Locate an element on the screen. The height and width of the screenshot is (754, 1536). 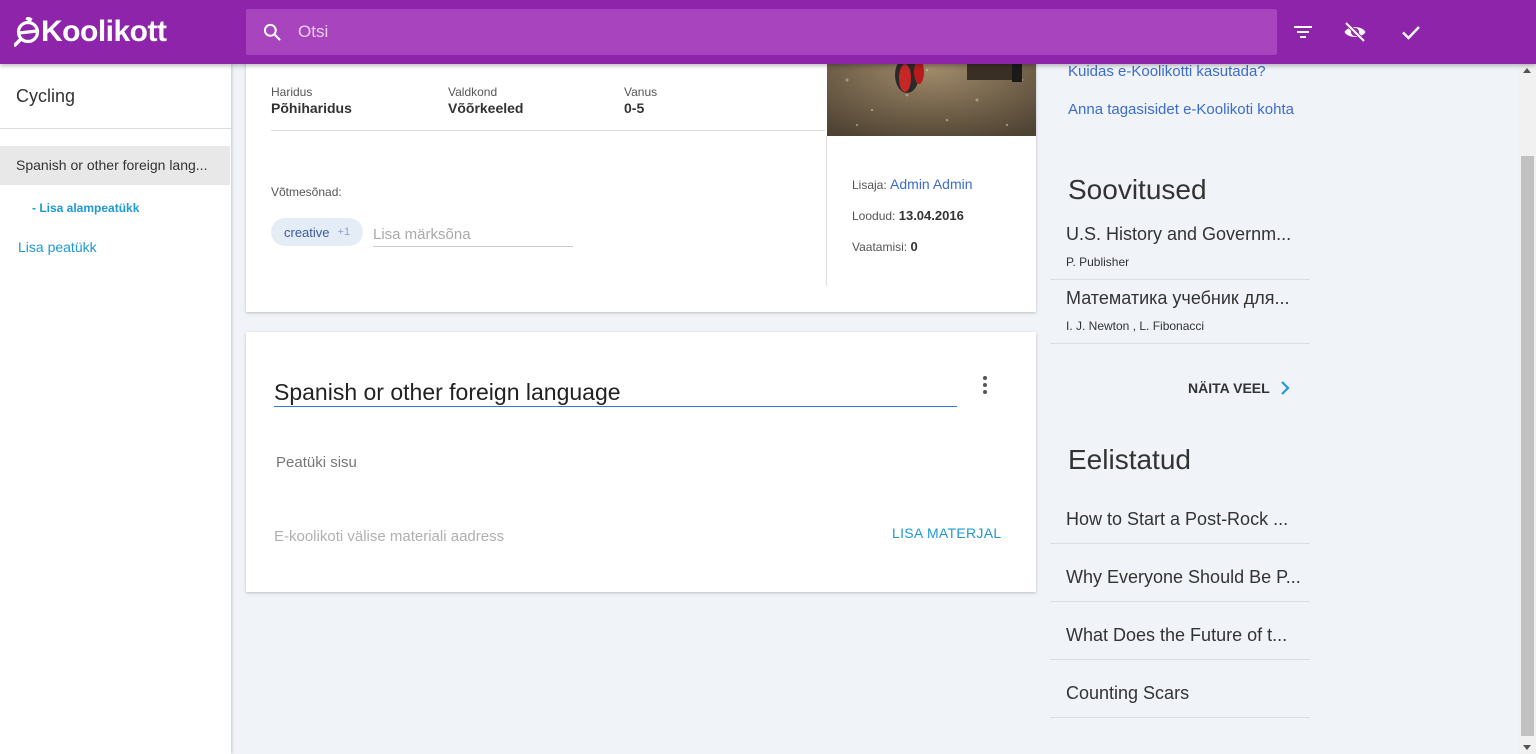
show-more-button: NÄITA VEEL is located at coordinates (1239, 388).